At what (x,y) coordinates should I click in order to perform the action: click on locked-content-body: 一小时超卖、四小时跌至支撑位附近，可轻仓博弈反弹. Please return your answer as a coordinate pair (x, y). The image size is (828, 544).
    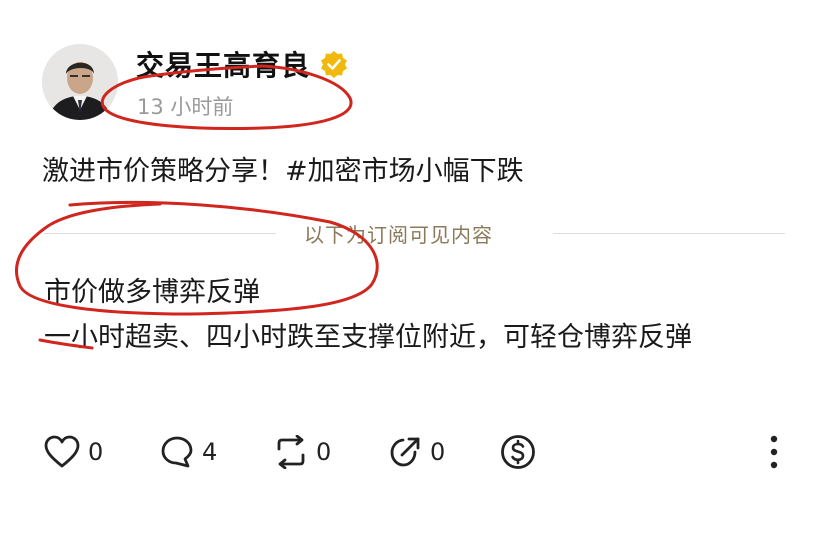
    Looking at the image, I should click on (368, 337).